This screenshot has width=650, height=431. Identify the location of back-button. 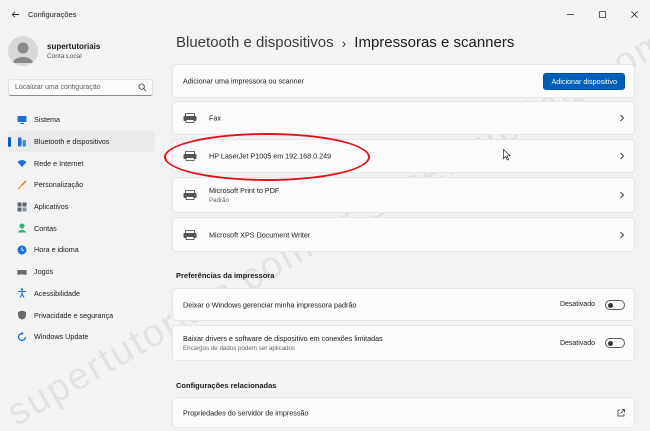
(15, 14).